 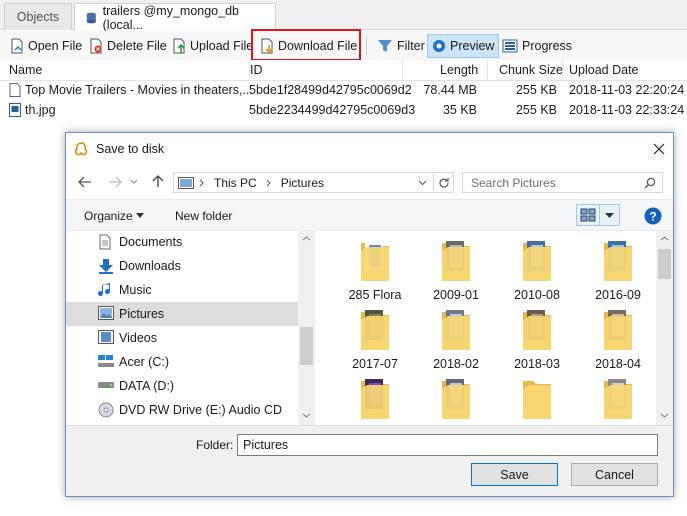 What do you see at coordinates (134, 182) in the screenshot?
I see `recent-locations-chevron-icon` at bounding box center [134, 182].